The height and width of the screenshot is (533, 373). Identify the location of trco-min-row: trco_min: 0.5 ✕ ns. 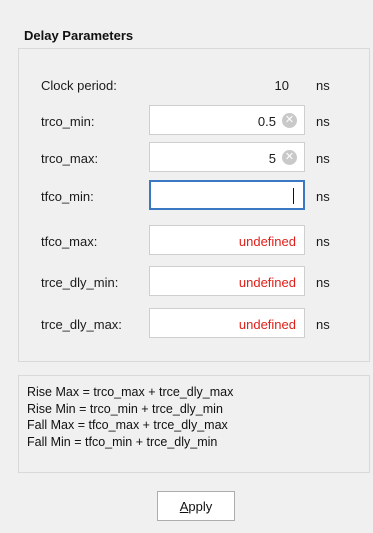
(194, 121).